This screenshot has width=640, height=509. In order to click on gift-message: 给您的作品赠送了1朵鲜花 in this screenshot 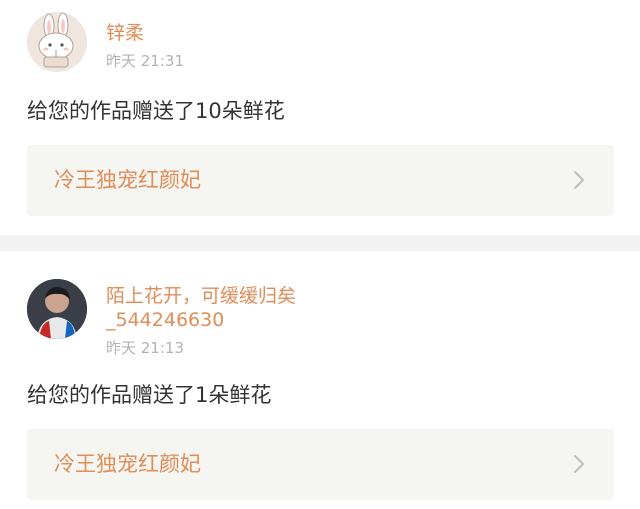, I will do `click(149, 395)`.